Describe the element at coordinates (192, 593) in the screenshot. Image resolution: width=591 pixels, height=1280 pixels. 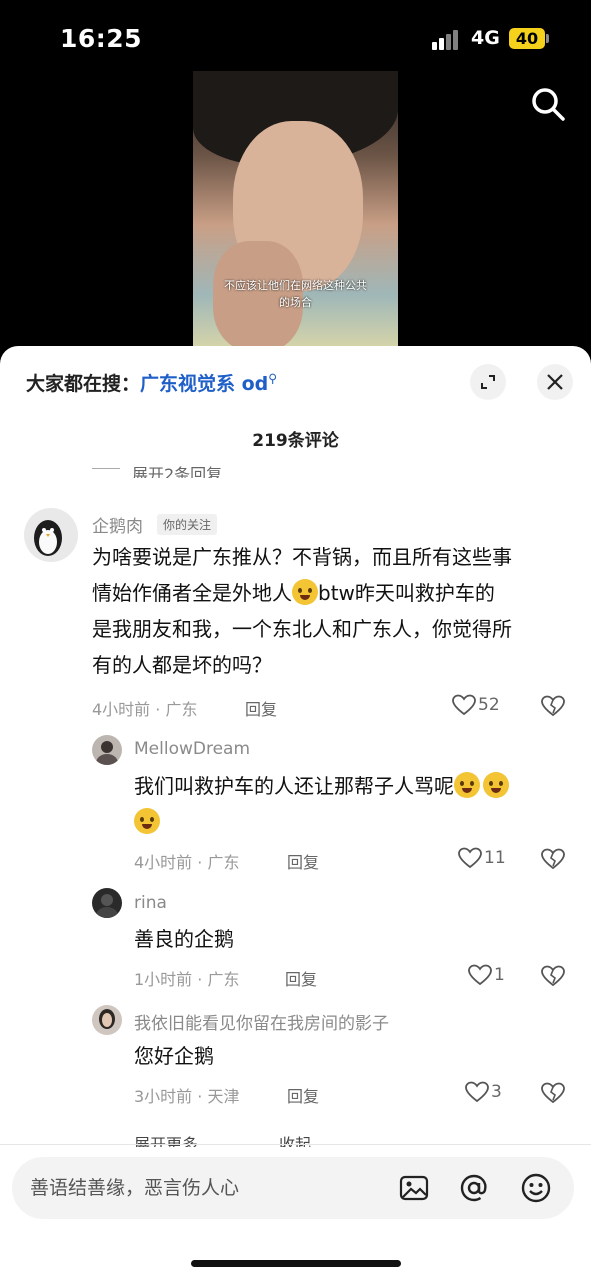
I see `comment-text-part: 情始作俑者全是外地人` at that location.